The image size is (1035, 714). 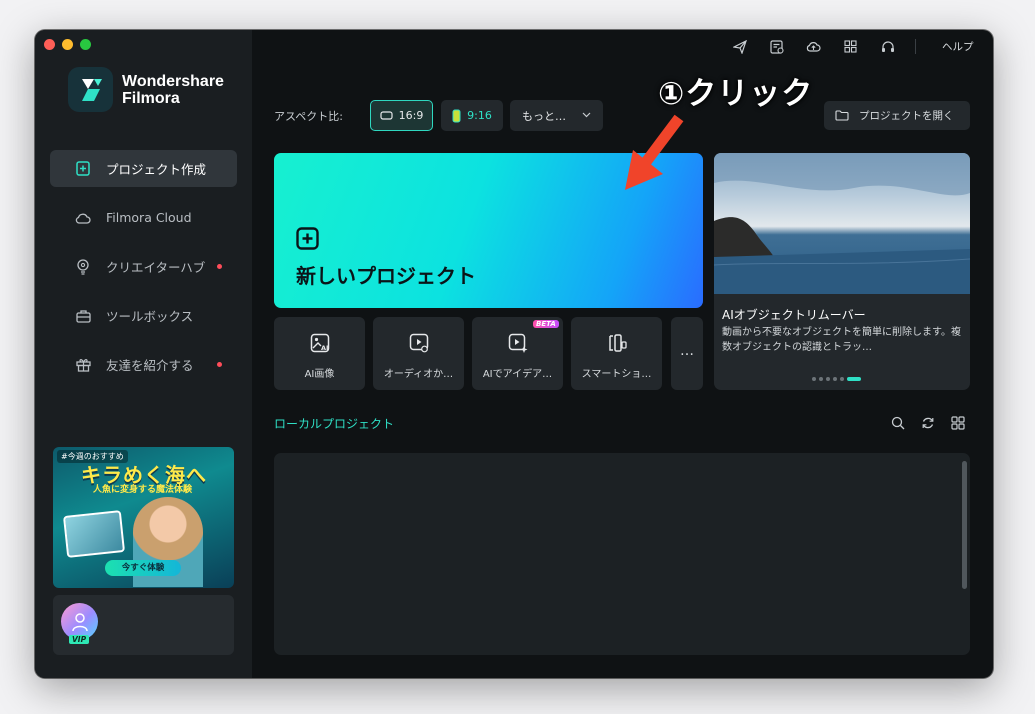 I want to click on sidebar-item-label: 友達を紹介する, so click(x=150, y=365).